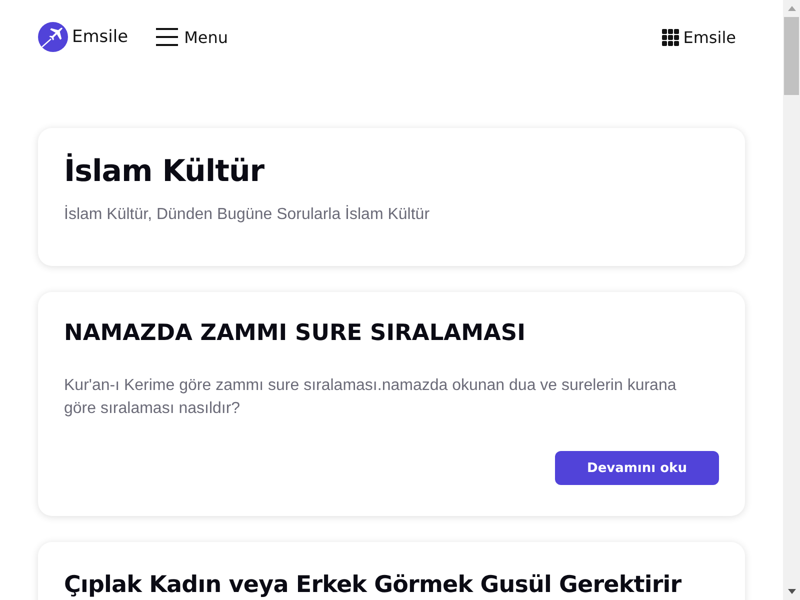 The width and height of the screenshot is (800, 600). What do you see at coordinates (371, 397) in the screenshot?
I see `post-excerpt: Kur'an-ı Kerime göre zammı sure sıralaması.namazda okunan dua ve surelerin kurana göre sıralaması nasıldır?` at bounding box center [371, 397].